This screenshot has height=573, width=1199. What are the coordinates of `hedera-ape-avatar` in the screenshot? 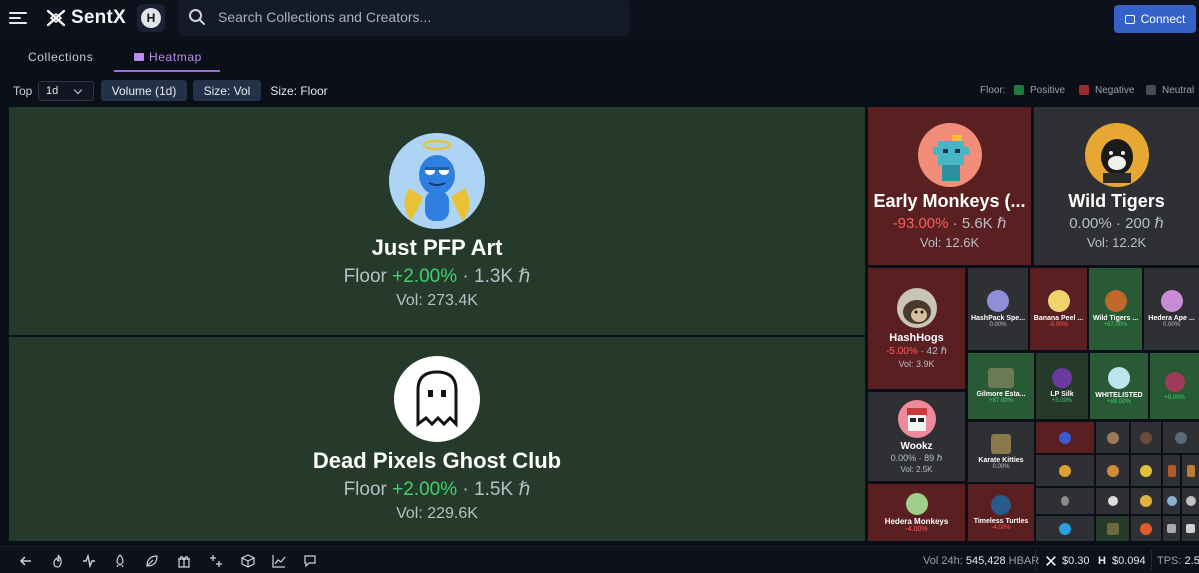 It's located at (1171, 301).